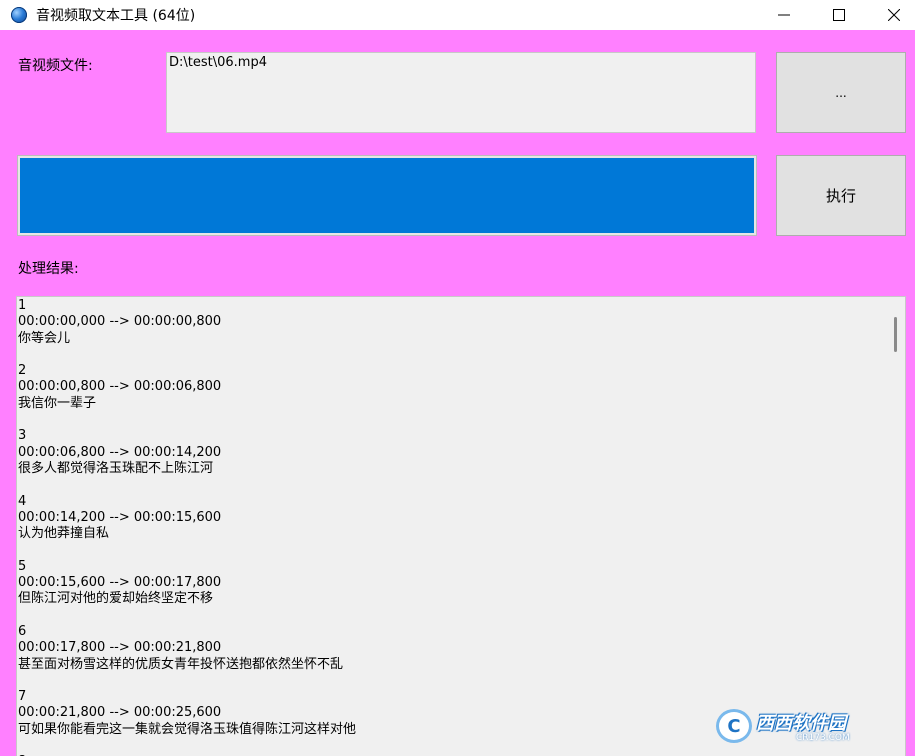  Describe the element at coordinates (116, 468) in the screenshot. I see `subtitle-text: 很多人都觉得洛玉珠配不上陈江河` at that location.